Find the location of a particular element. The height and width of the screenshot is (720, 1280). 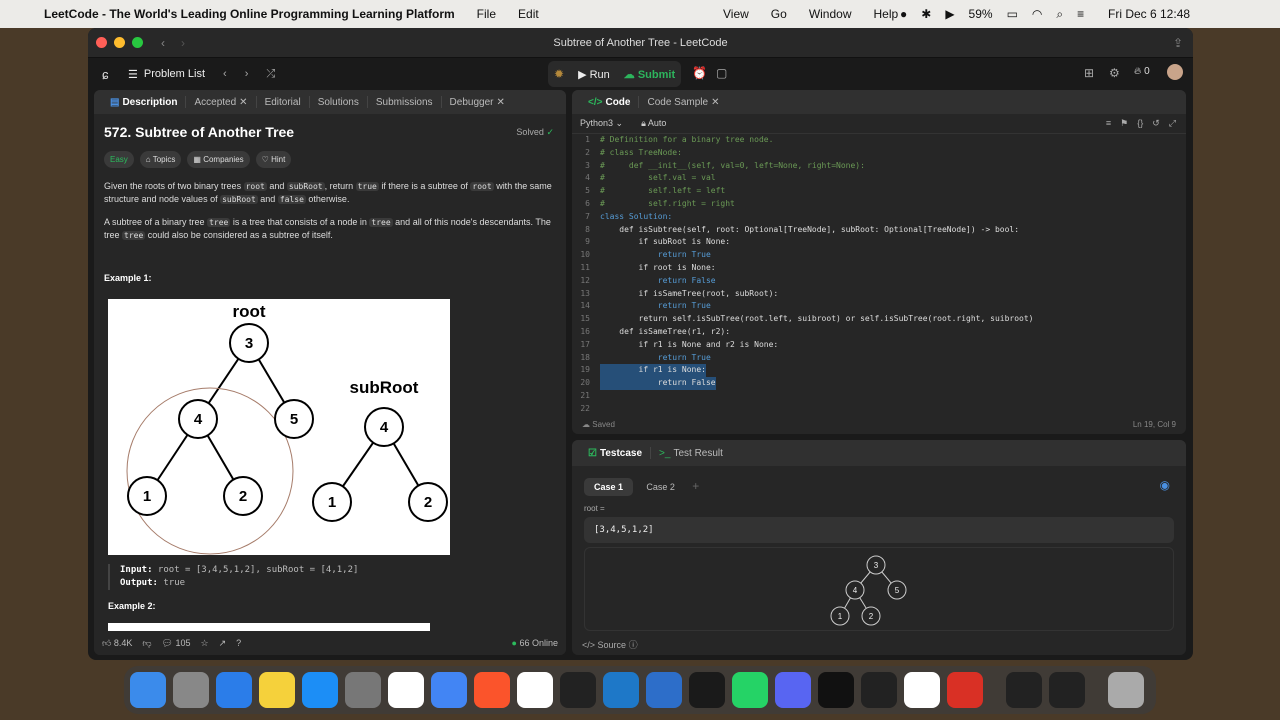

code-line: 10 return True is located at coordinates (879, 255).